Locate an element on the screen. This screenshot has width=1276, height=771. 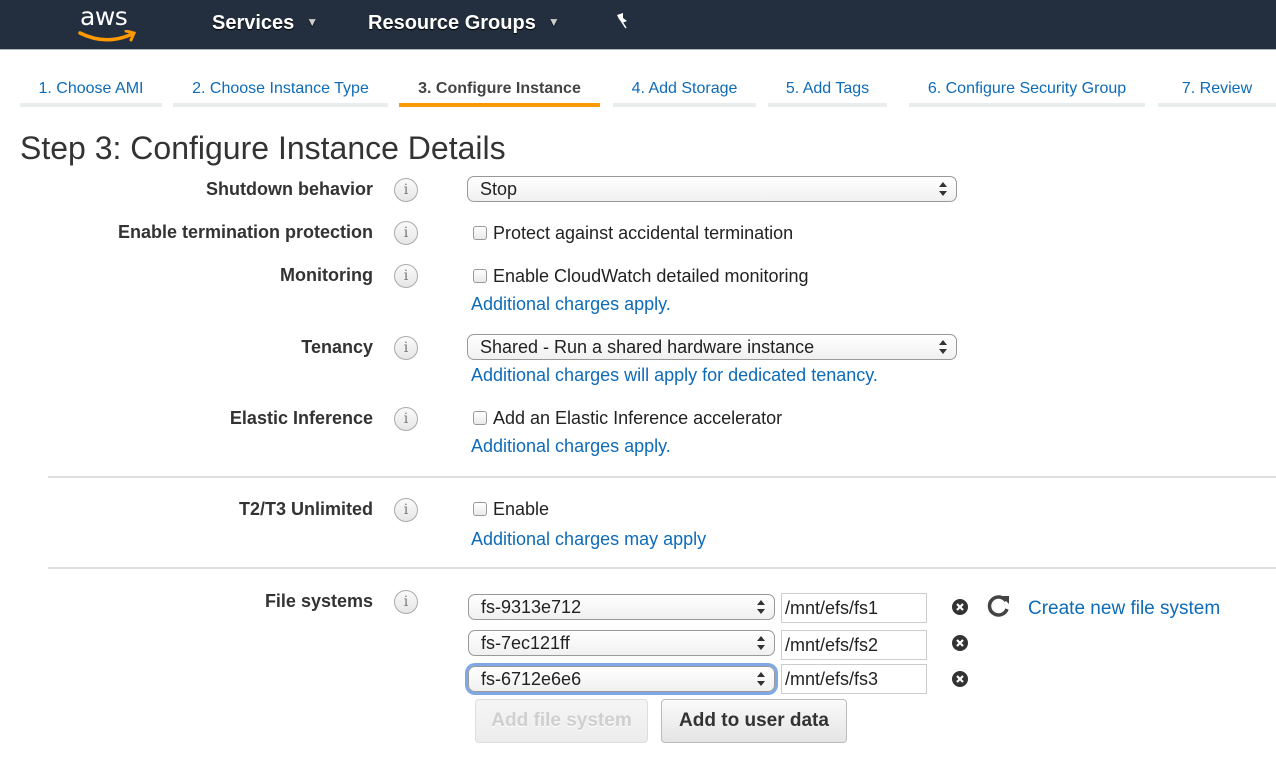
tab-choose-ami: 1. Choose AMI is located at coordinates (91, 92).